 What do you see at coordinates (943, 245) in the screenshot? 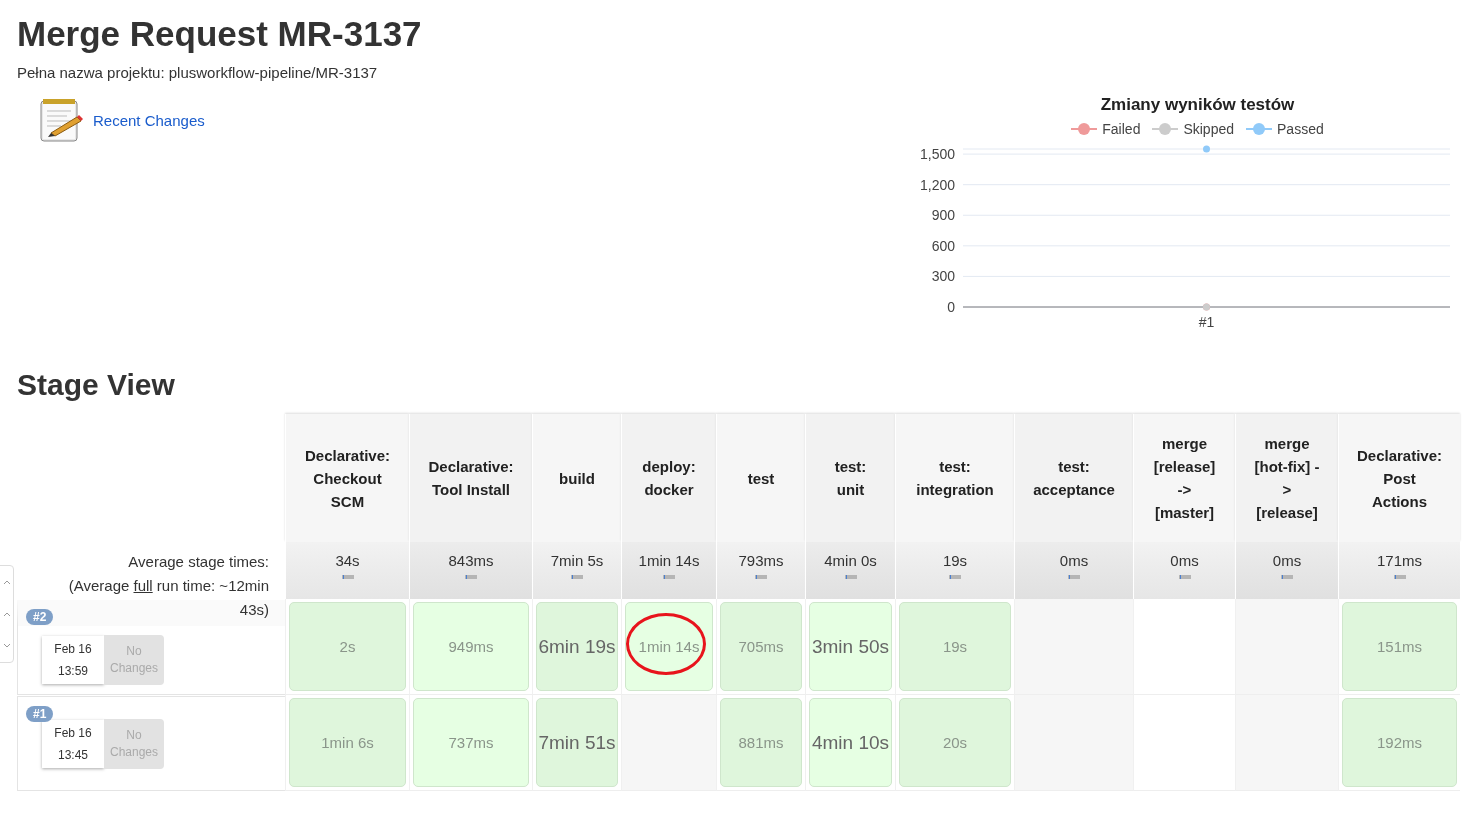
I see `y-tick-label: 600` at bounding box center [943, 245].